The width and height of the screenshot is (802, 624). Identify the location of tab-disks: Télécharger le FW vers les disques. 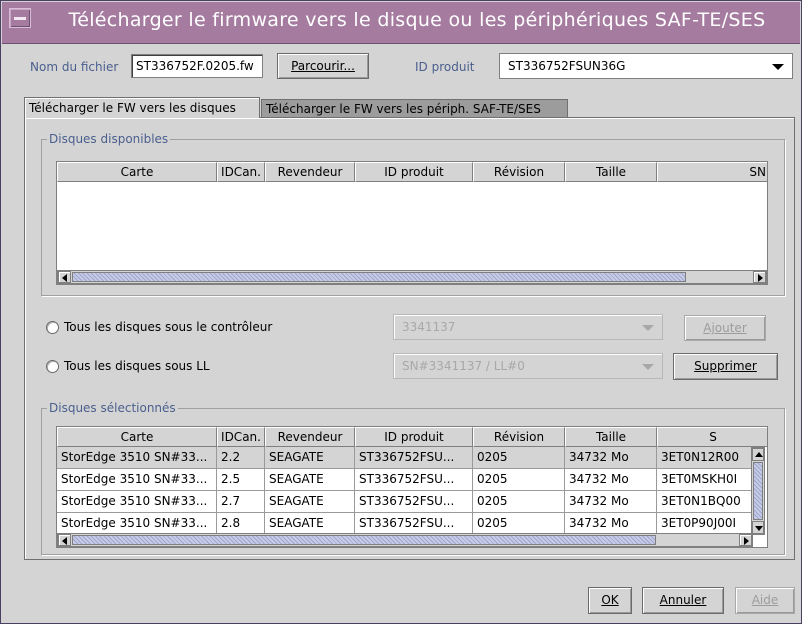
(142, 107).